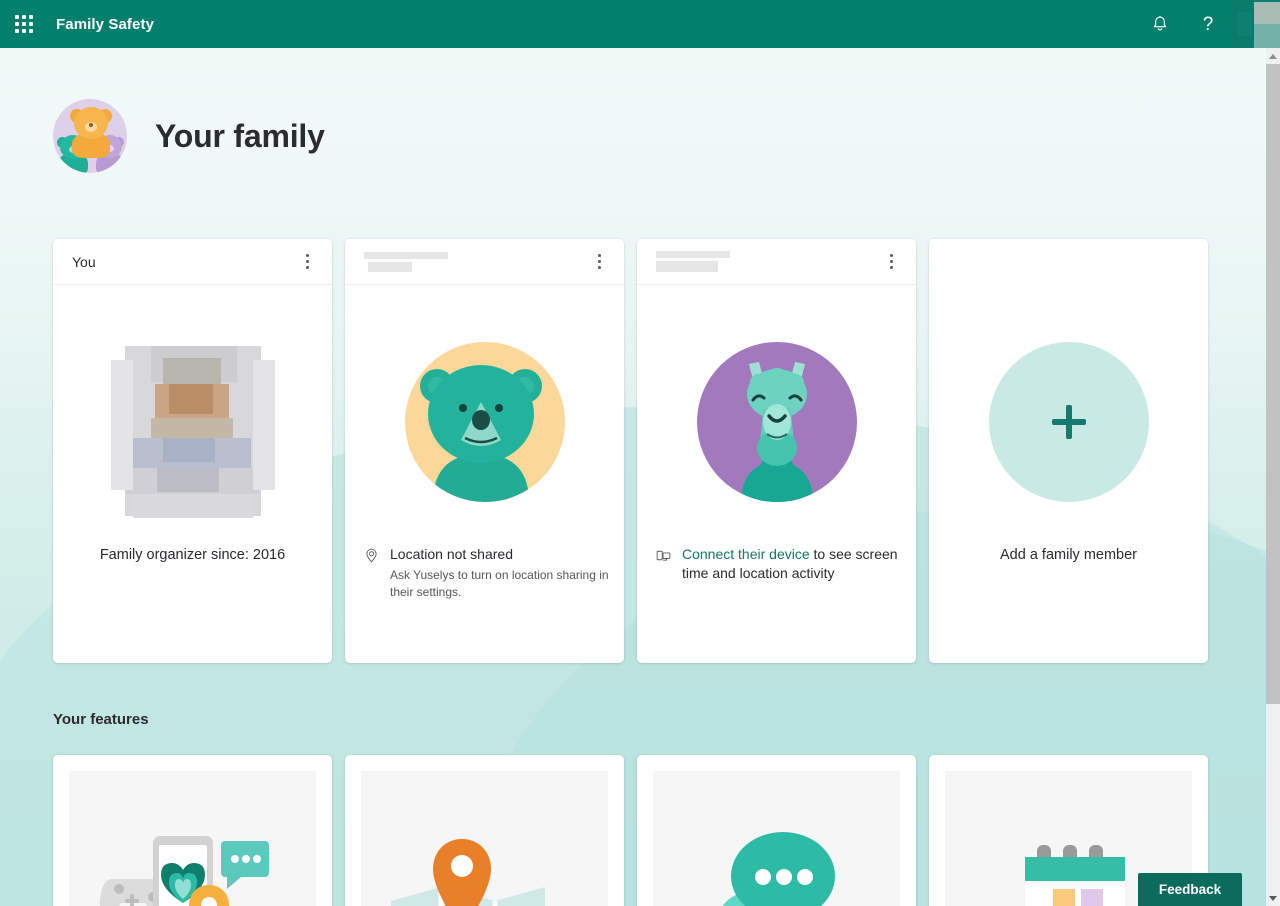 The height and width of the screenshot is (906, 1280). What do you see at coordinates (1273, 898) in the screenshot?
I see `scroll-down-button` at bounding box center [1273, 898].